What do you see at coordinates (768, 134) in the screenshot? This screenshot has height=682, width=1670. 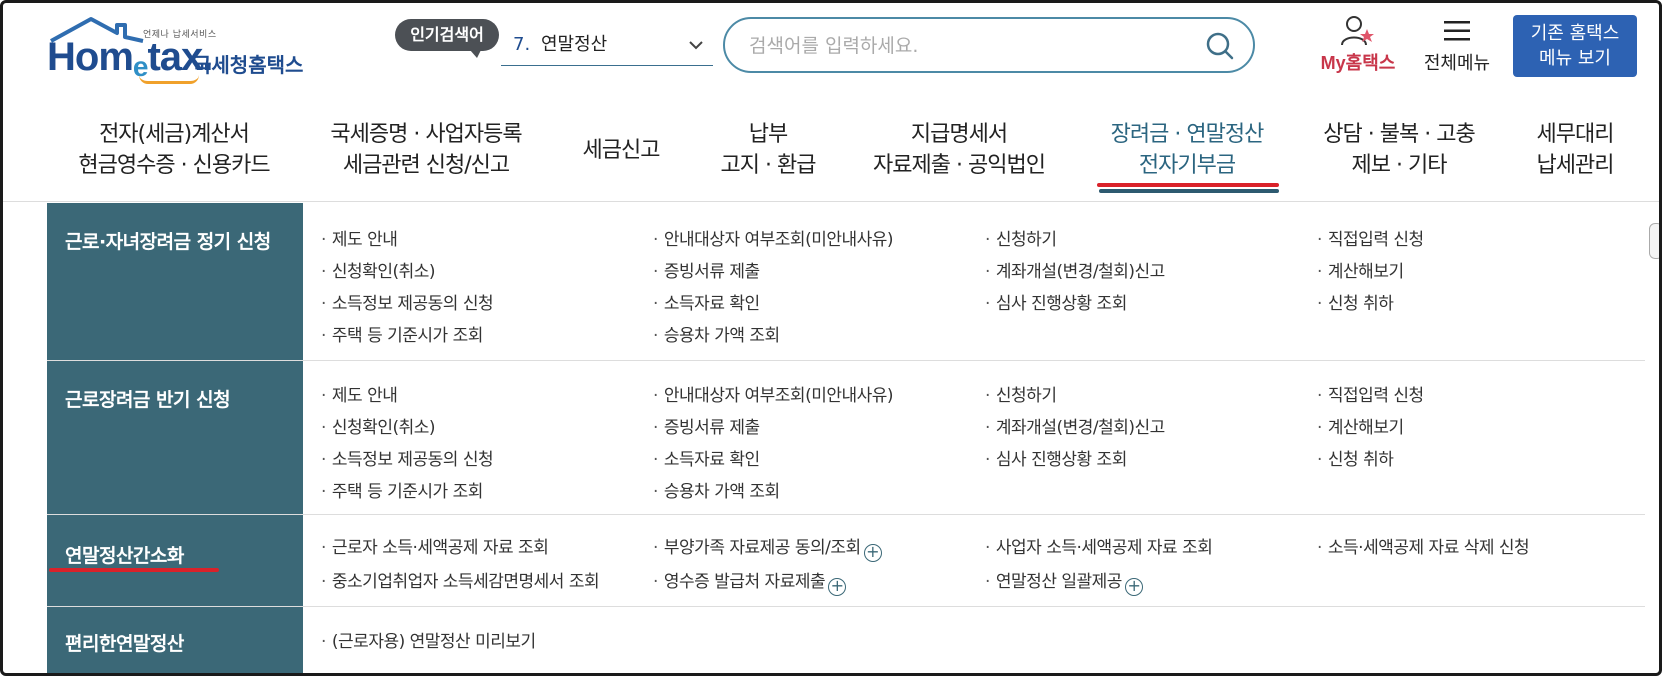 I see `nav-label-line1: 납부` at bounding box center [768, 134].